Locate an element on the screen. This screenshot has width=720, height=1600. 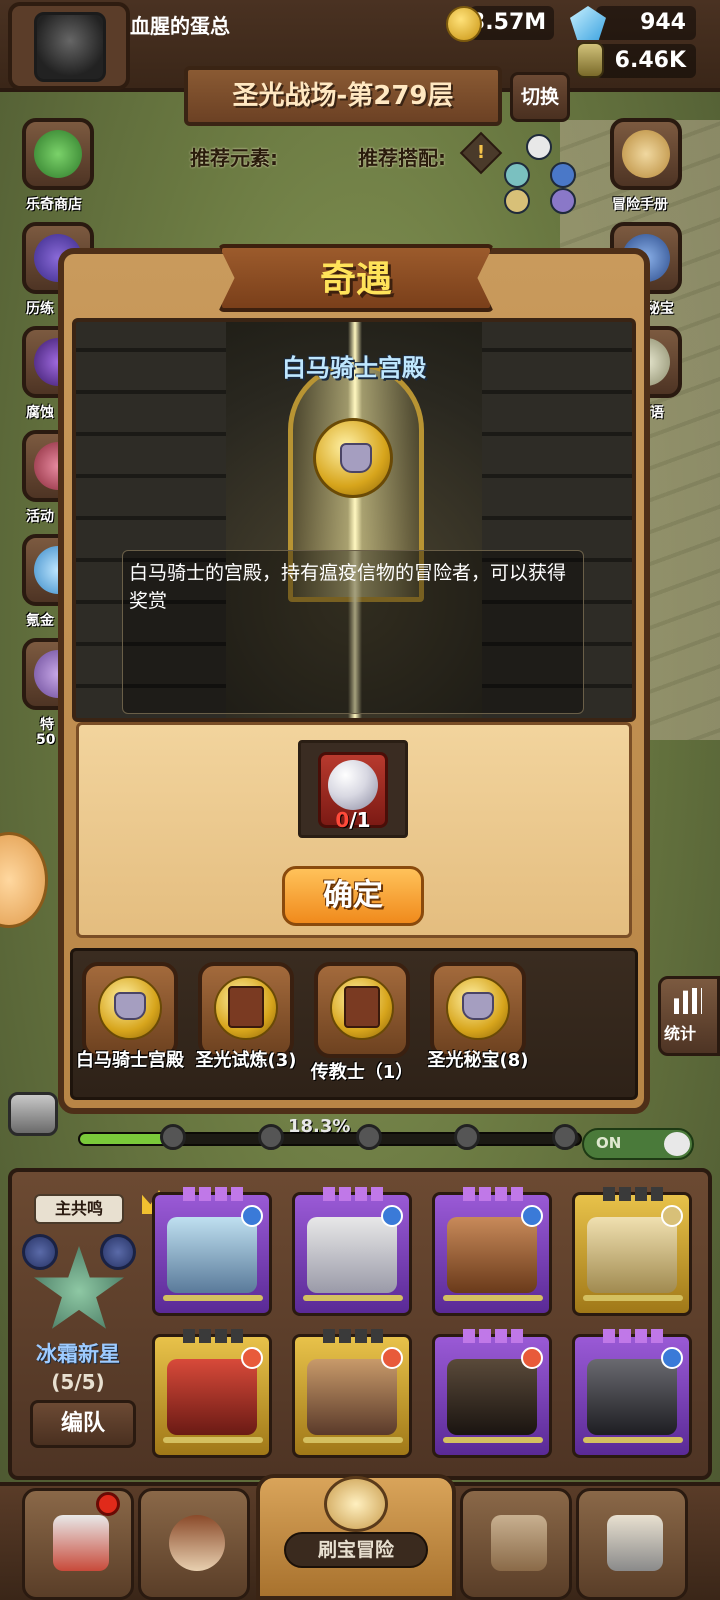
nav-hero-button is located at coordinates (194, 1544).